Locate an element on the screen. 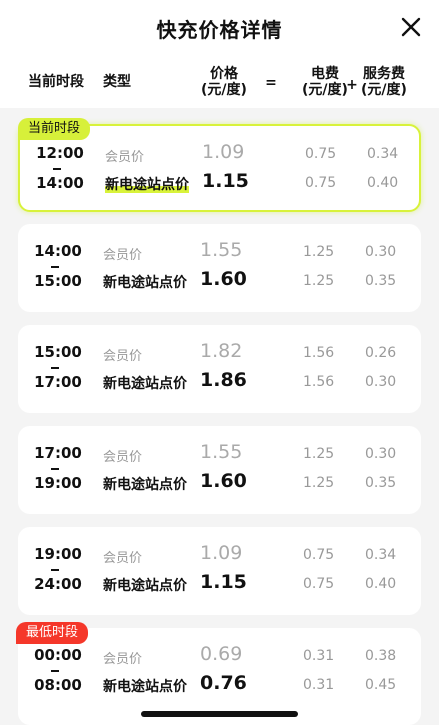  column-header-type: 类型 is located at coordinates (117, 82).